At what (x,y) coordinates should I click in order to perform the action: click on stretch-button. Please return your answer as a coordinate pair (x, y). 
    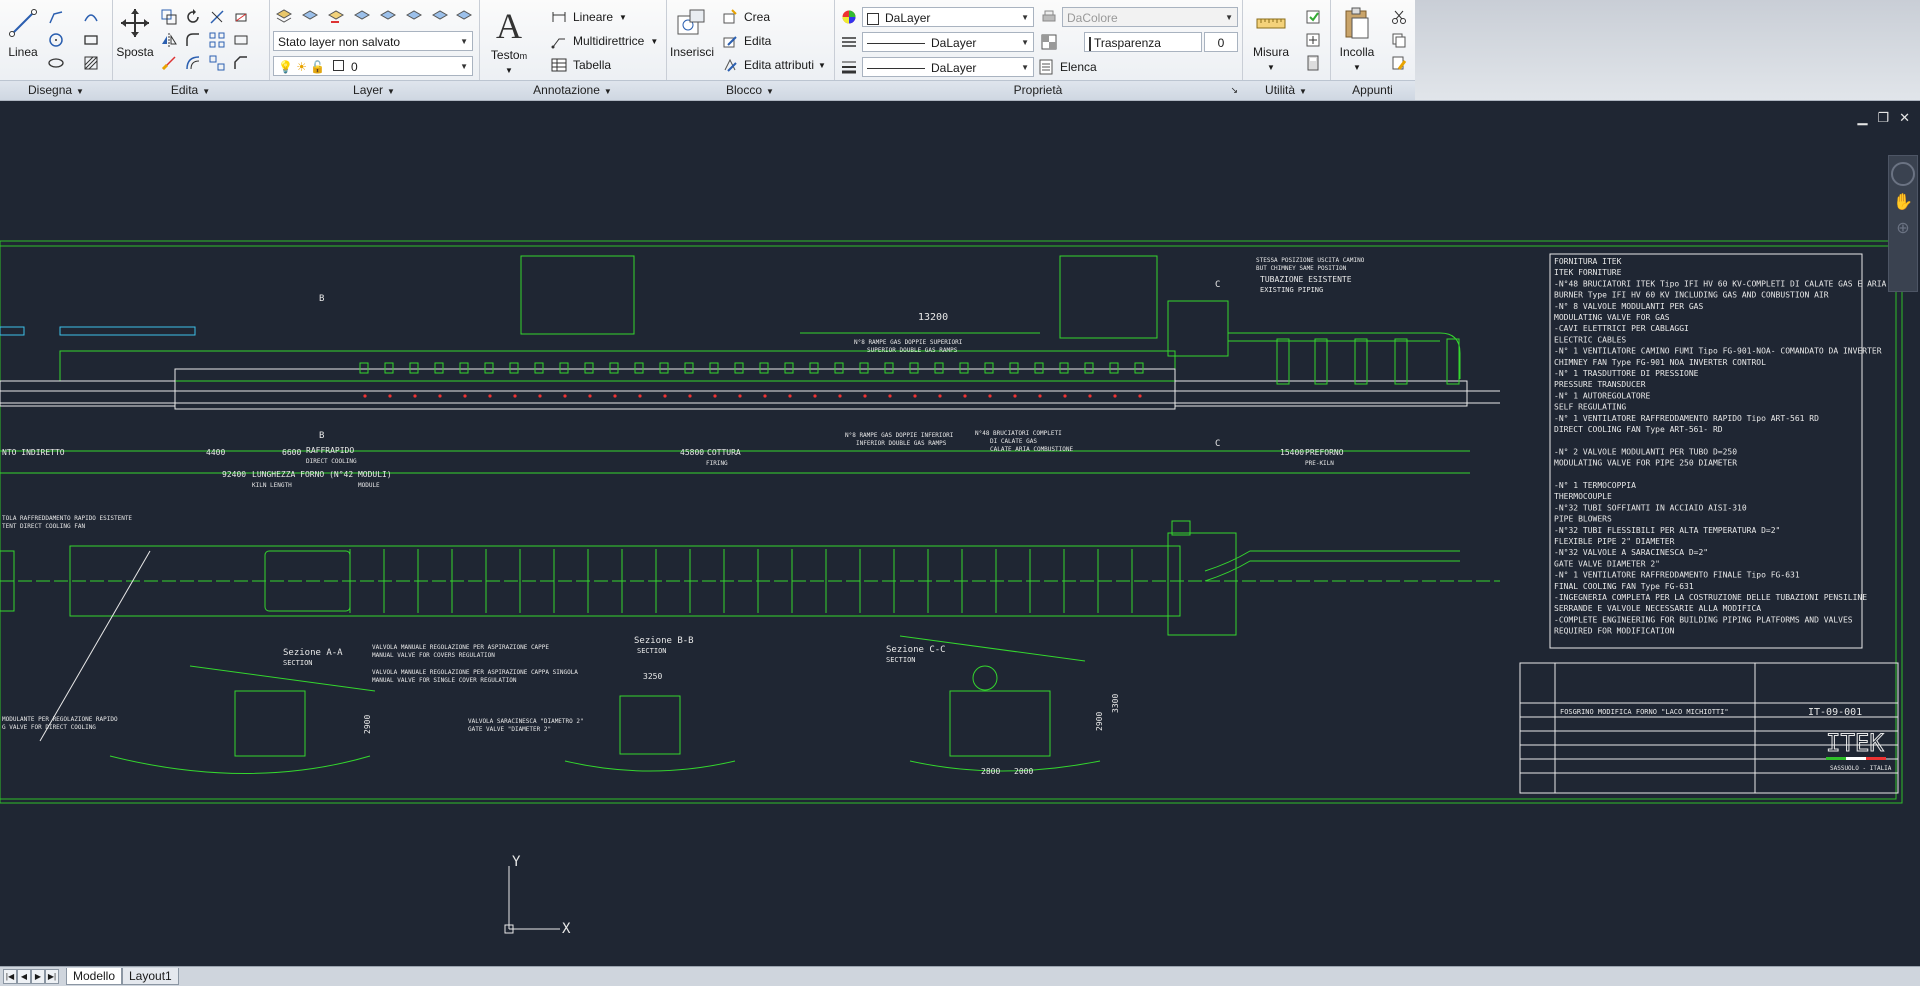
    Looking at the image, I should click on (241, 40).